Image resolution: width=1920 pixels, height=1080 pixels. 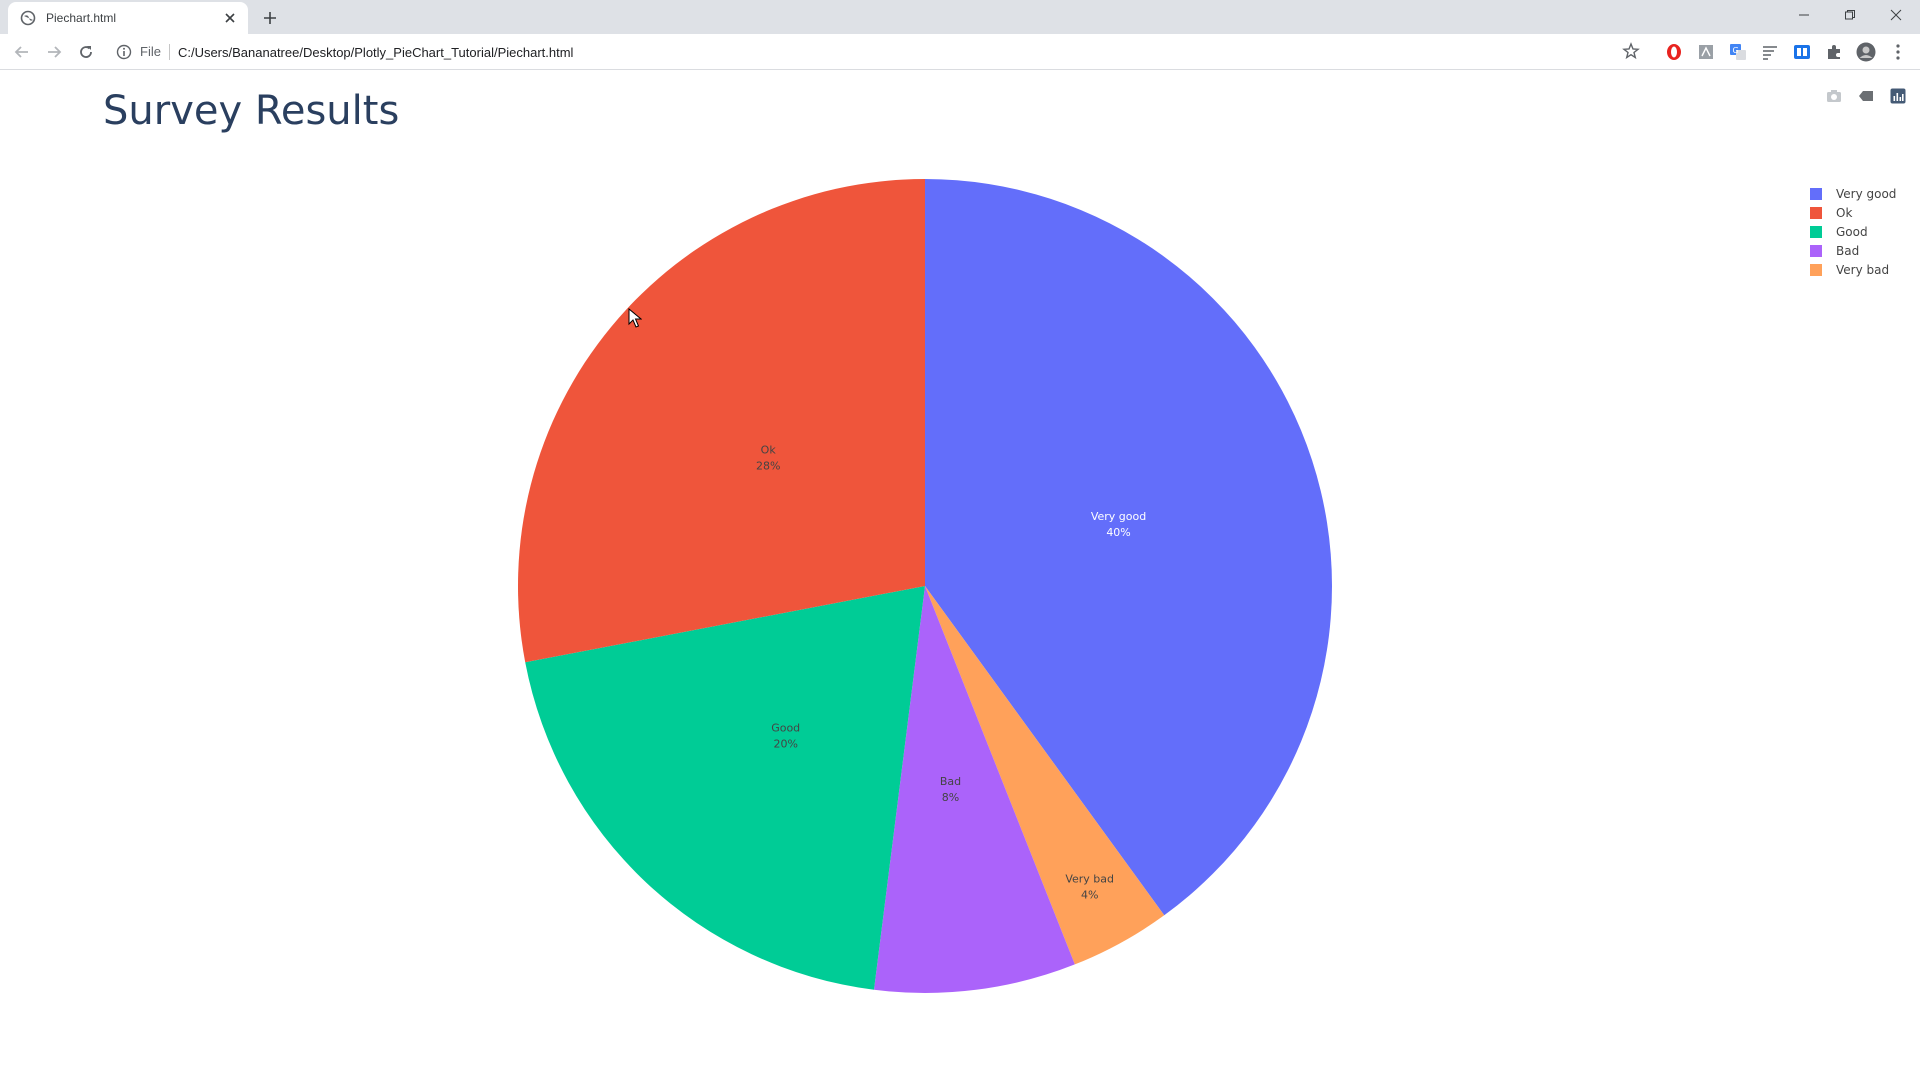 I want to click on legend: Very good Ok Good Bad Very bad, so click(x=1860, y=231).